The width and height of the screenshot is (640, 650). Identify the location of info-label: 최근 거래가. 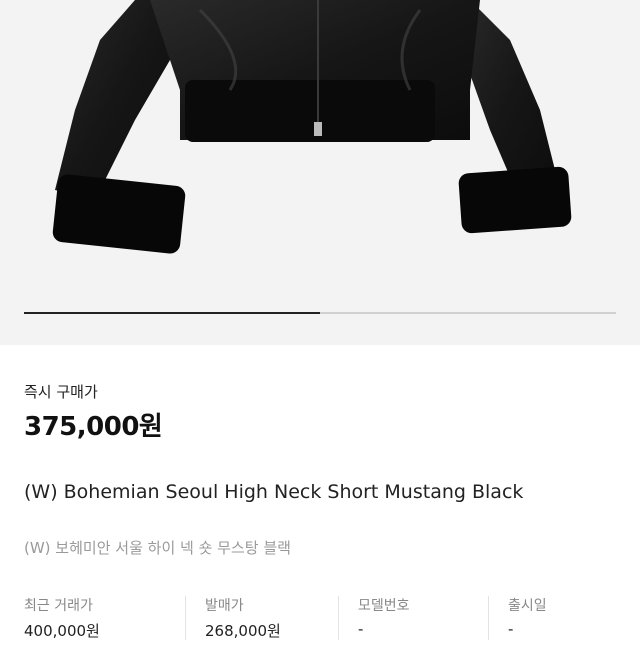
(58, 606).